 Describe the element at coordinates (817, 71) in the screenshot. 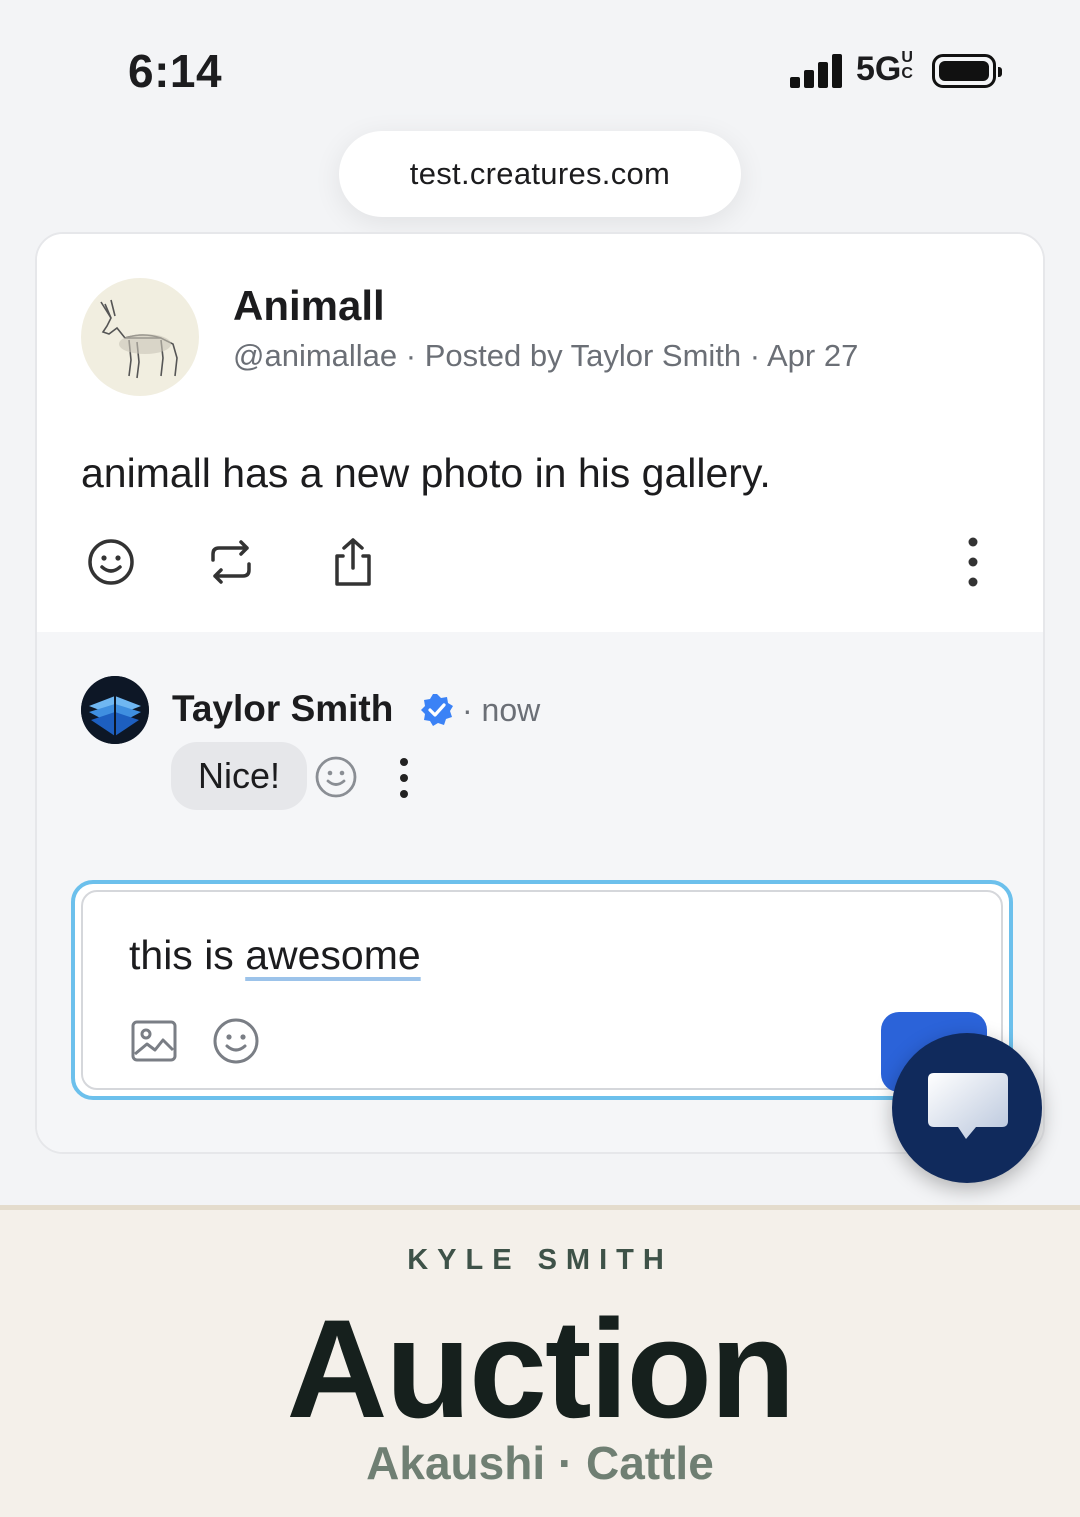

I see `signal-icon` at that location.